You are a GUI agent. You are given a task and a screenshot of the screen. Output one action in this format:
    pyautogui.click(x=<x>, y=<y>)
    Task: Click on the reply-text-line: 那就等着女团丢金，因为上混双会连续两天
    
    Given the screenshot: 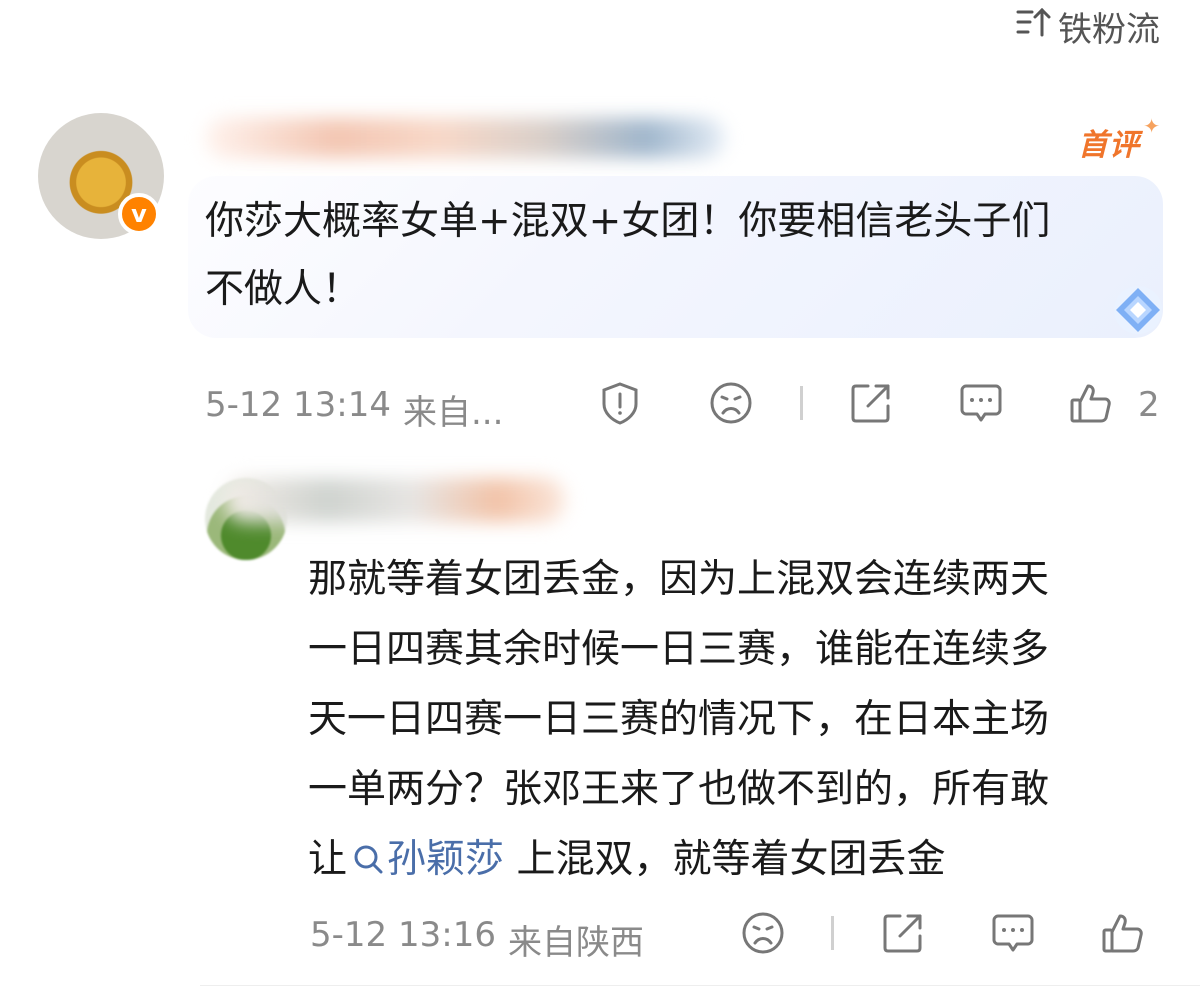 What is the action you would take?
    pyautogui.click(x=679, y=579)
    